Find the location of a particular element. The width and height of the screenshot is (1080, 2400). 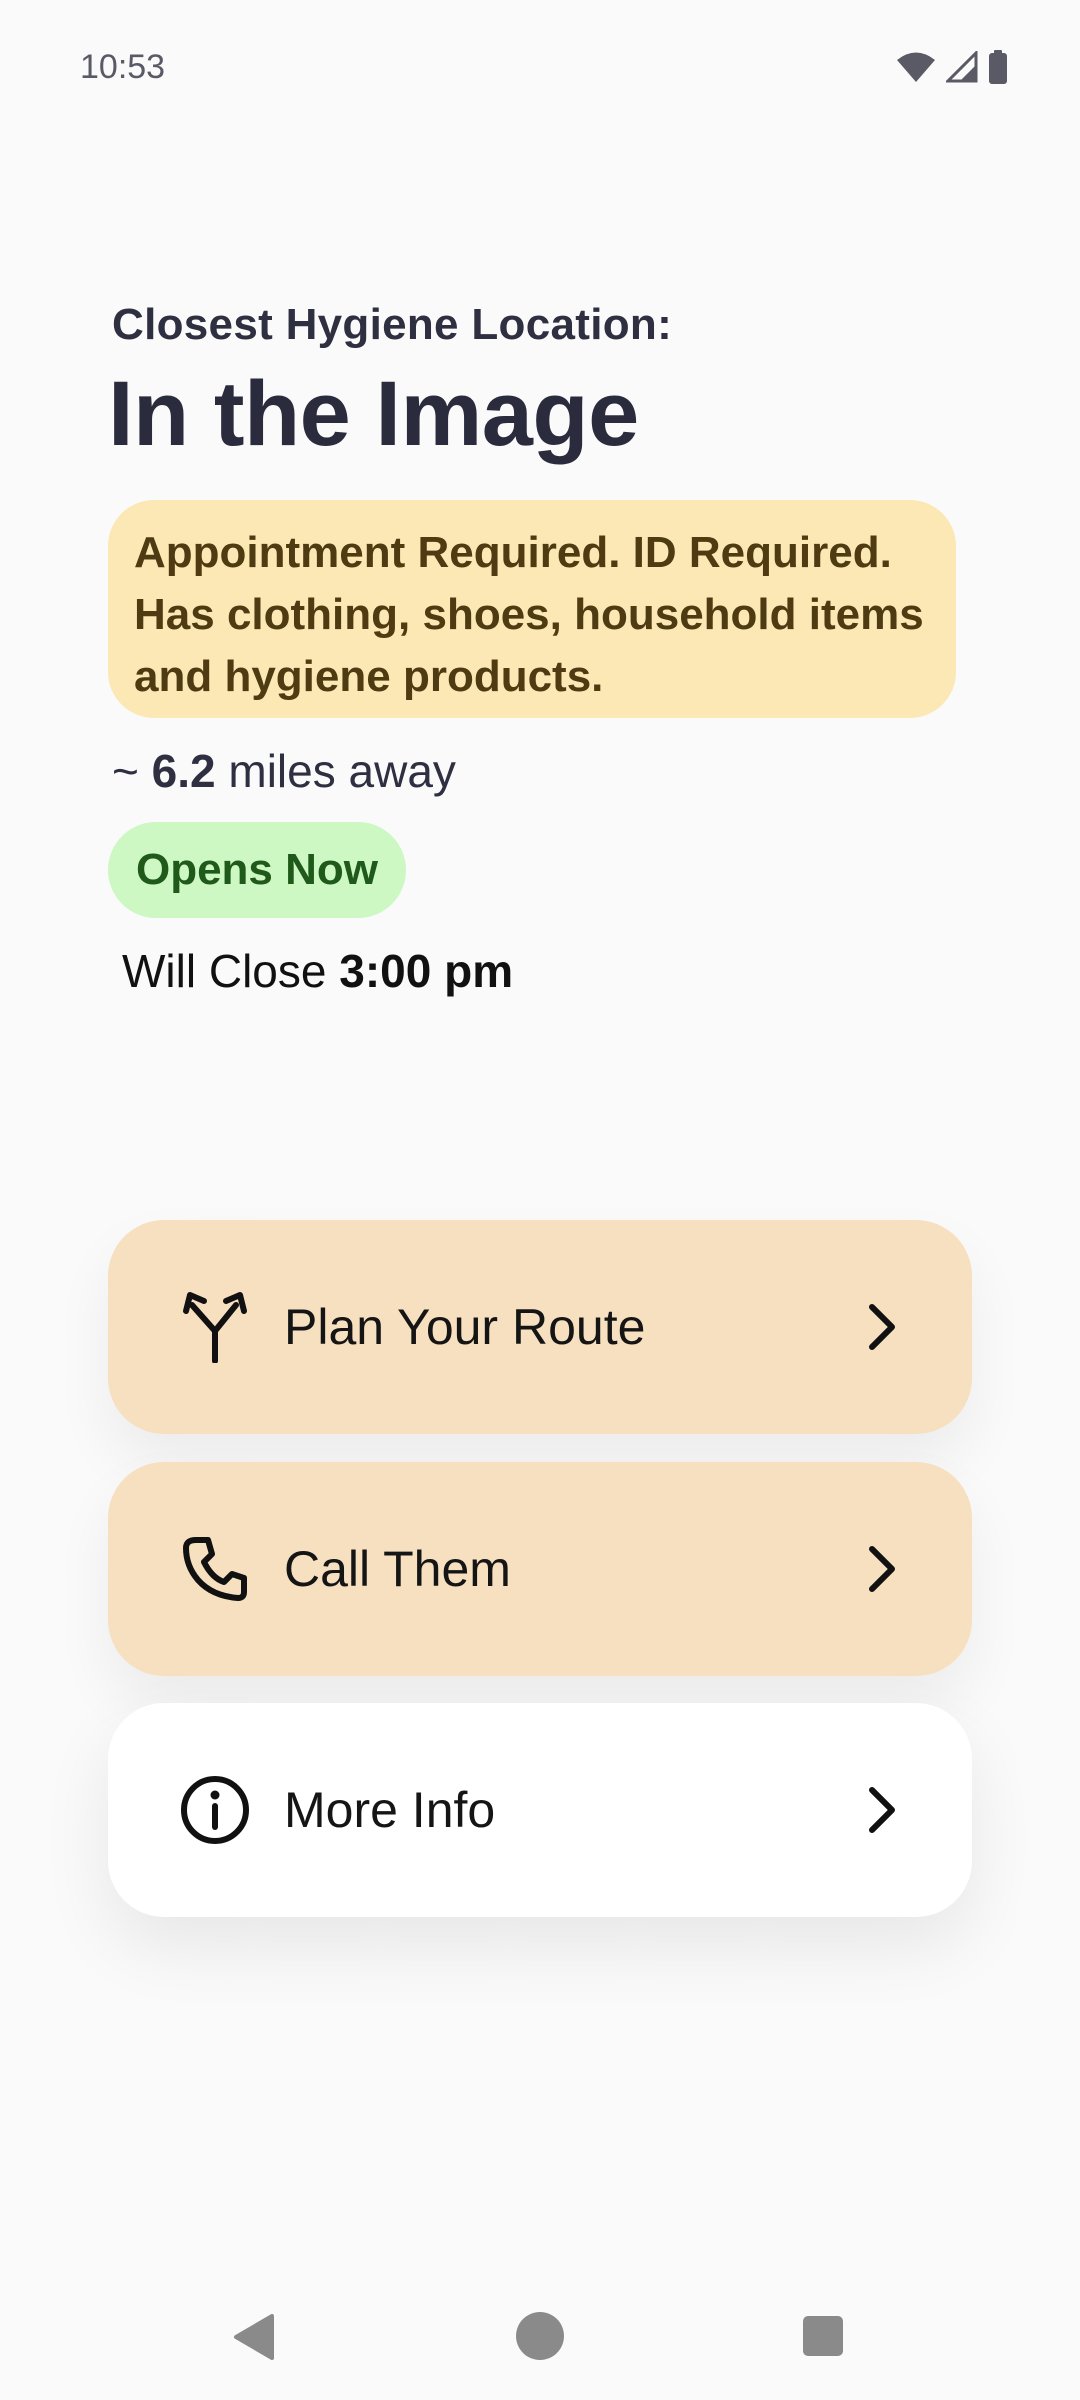

distance-prefix: ~ is located at coordinates (125, 771).